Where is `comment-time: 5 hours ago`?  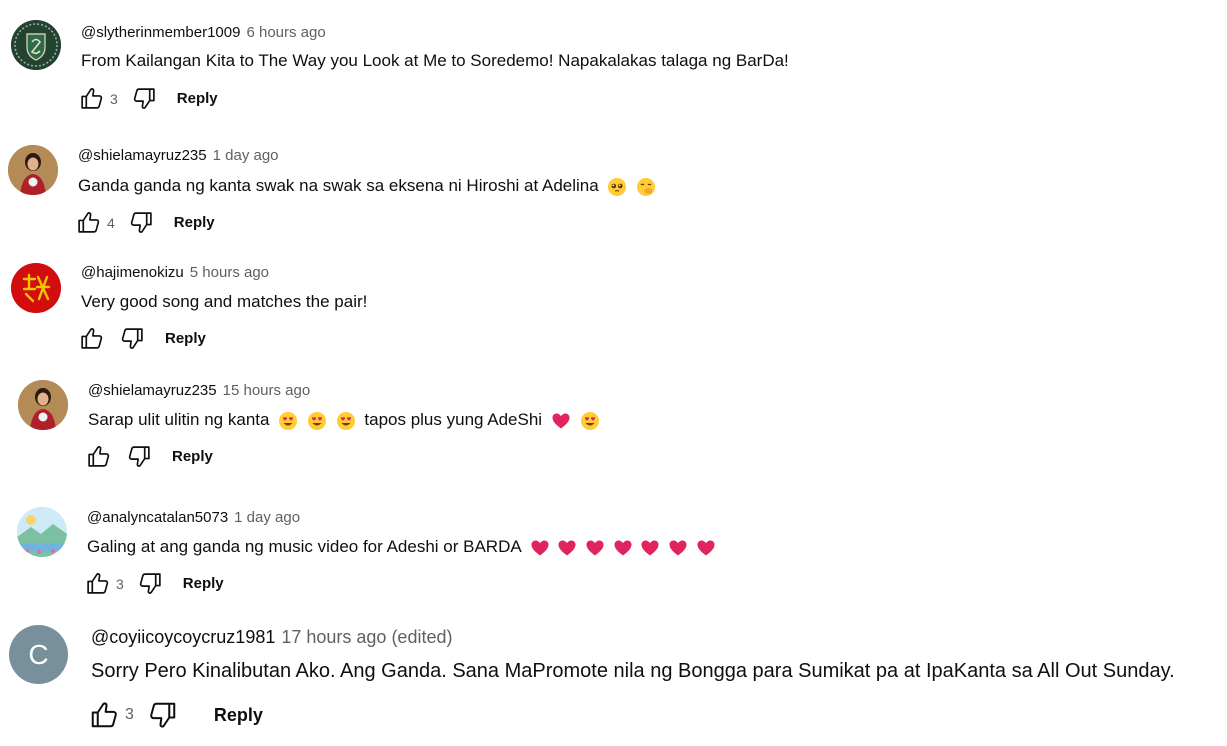
comment-time: 5 hours ago is located at coordinates (229, 272).